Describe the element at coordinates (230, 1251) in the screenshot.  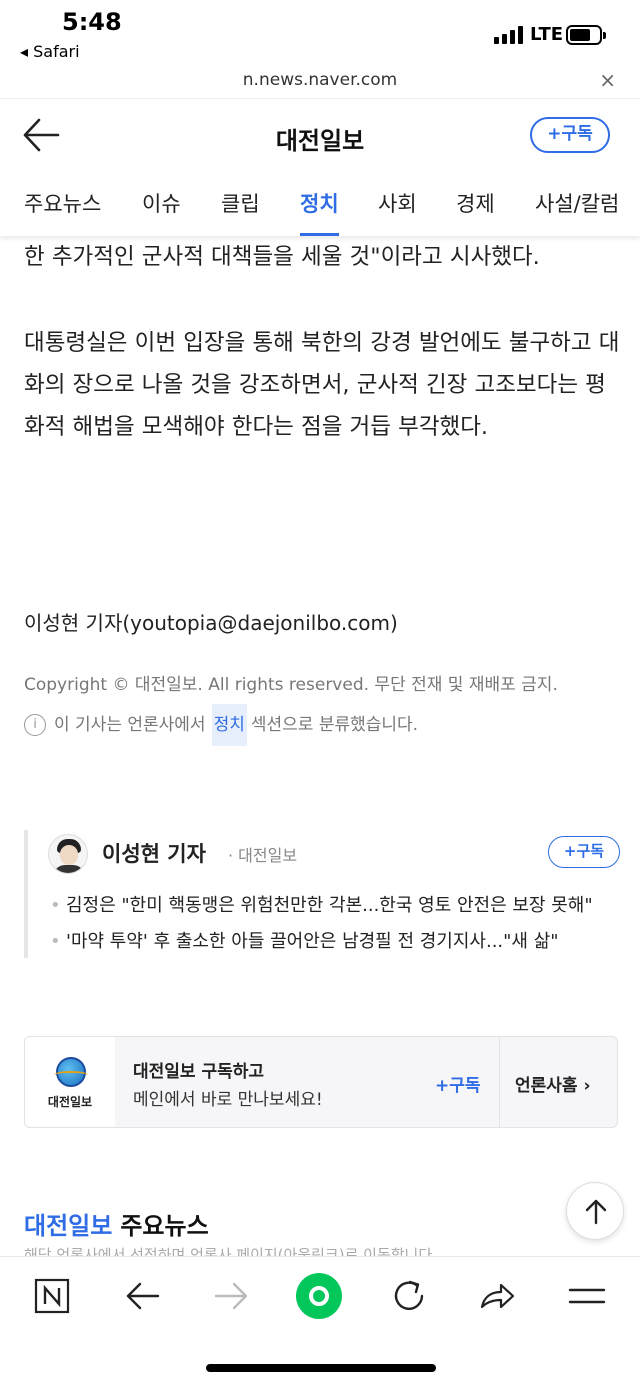
I see `main-news-subtitle: 해당 언론사에서 선정하며 언론사 페이지(아웃링크)로 이동합니다.` at that location.